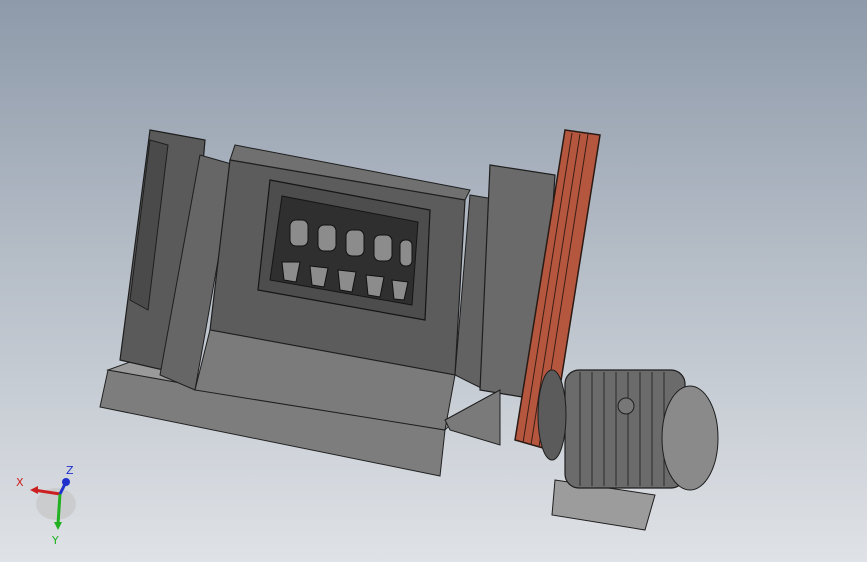  Describe the element at coordinates (55, 540) in the screenshot. I see `y-axis-label: Y` at that location.